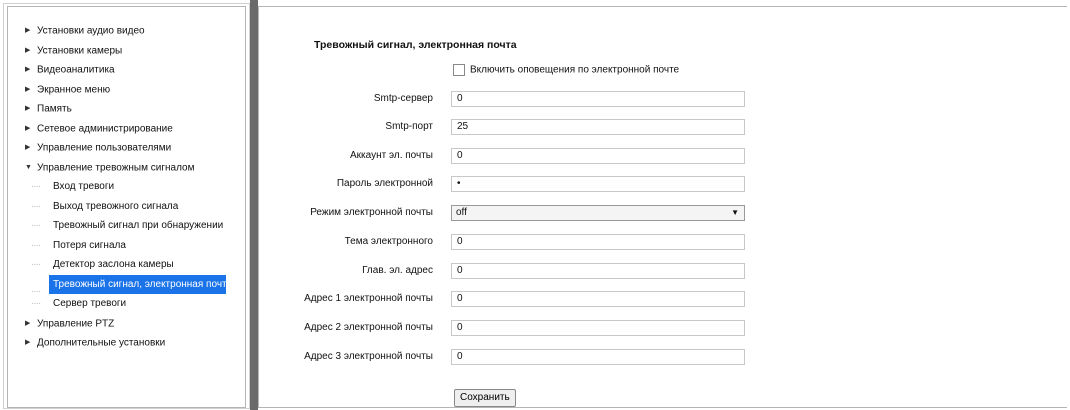 This screenshot has width=1070, height=410. Describe the element at coordinates (84, 186) in the screenshot. I see `sidebar-subitem-label: Вход тревоги` at that location.